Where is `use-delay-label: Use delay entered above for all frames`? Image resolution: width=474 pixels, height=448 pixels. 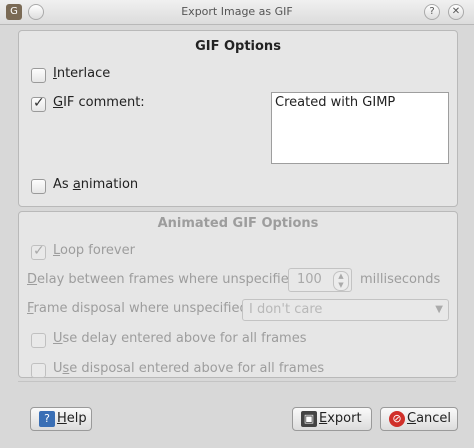 use-delay-label: Use delay entered above for all frames is located at coordinates (180, 338).